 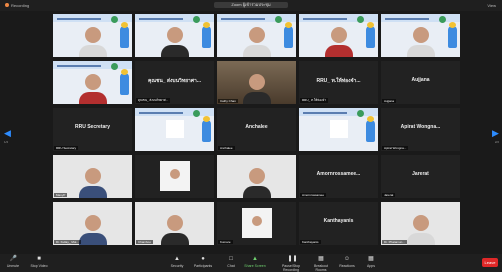 What do you see at coordinates (347, 259) in the screenshot?
I see `smiley-icon: ☺` at bounding box center [347, 259].